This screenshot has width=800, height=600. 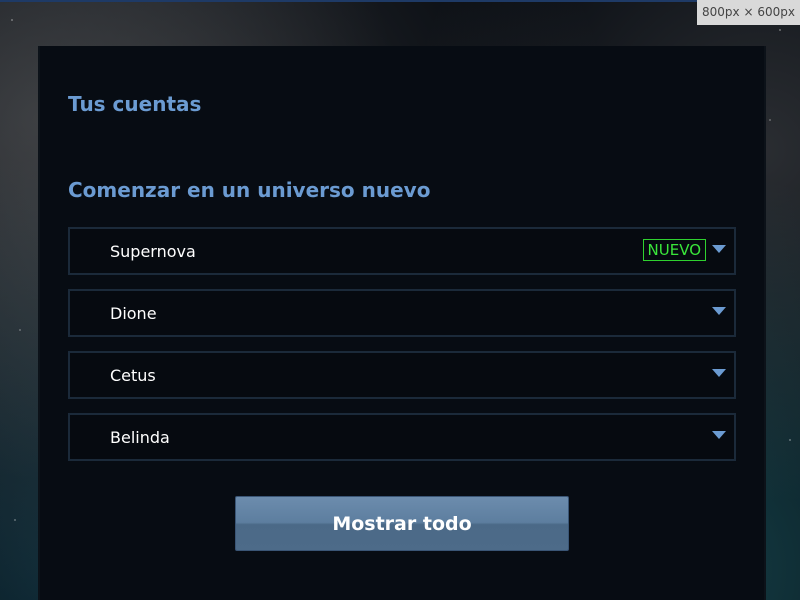 I want to click on top-border, so click(x=400, y=1).